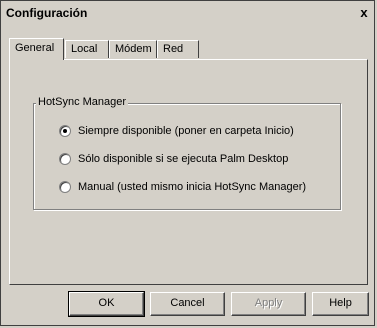 The image size is (377, 328). I want to click on groupbox-label: HotSync Manager, so click(82, 102).